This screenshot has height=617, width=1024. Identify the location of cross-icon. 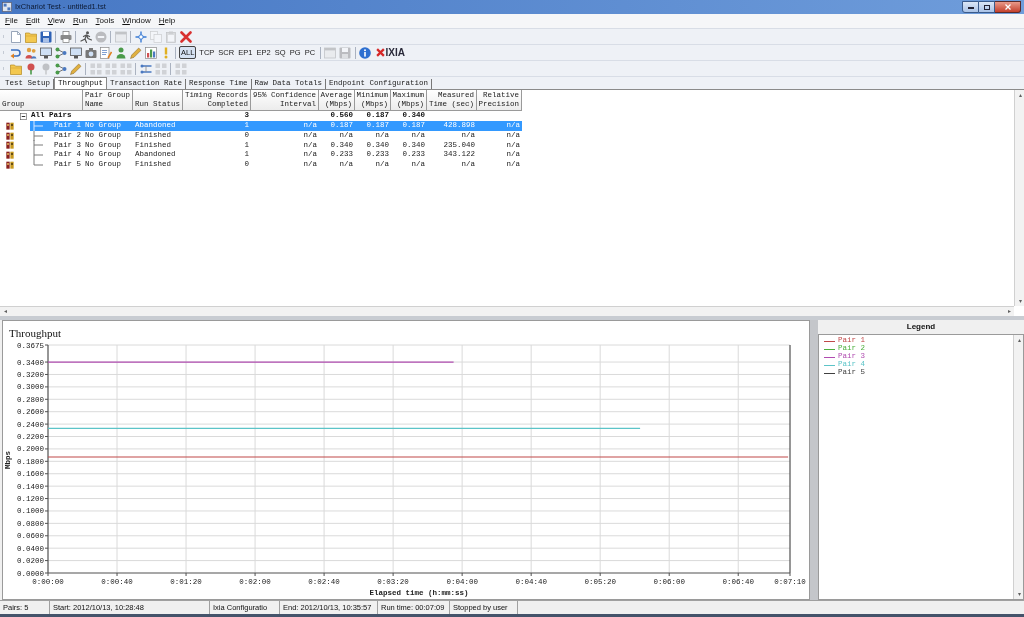
(185, 36).